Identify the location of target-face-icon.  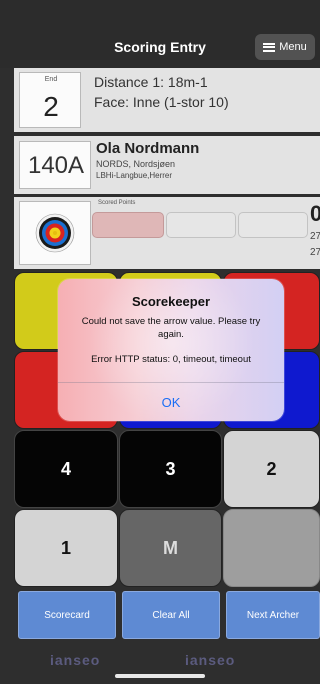
(55, 233).